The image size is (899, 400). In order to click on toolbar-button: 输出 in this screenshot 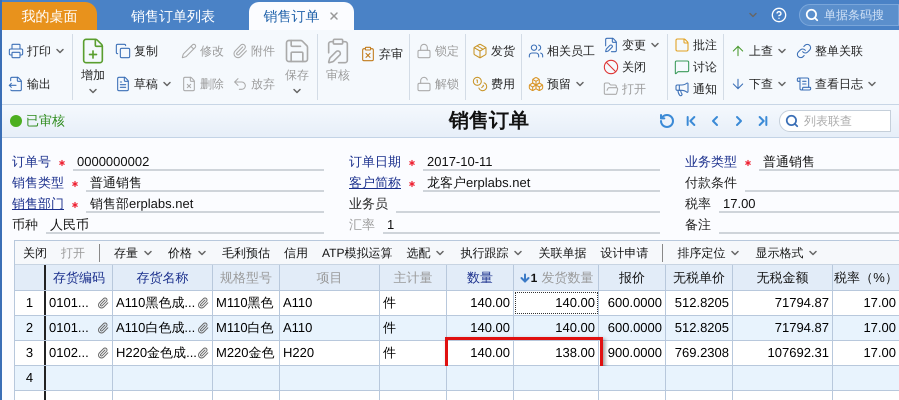, I will do `click(39, 84)`.